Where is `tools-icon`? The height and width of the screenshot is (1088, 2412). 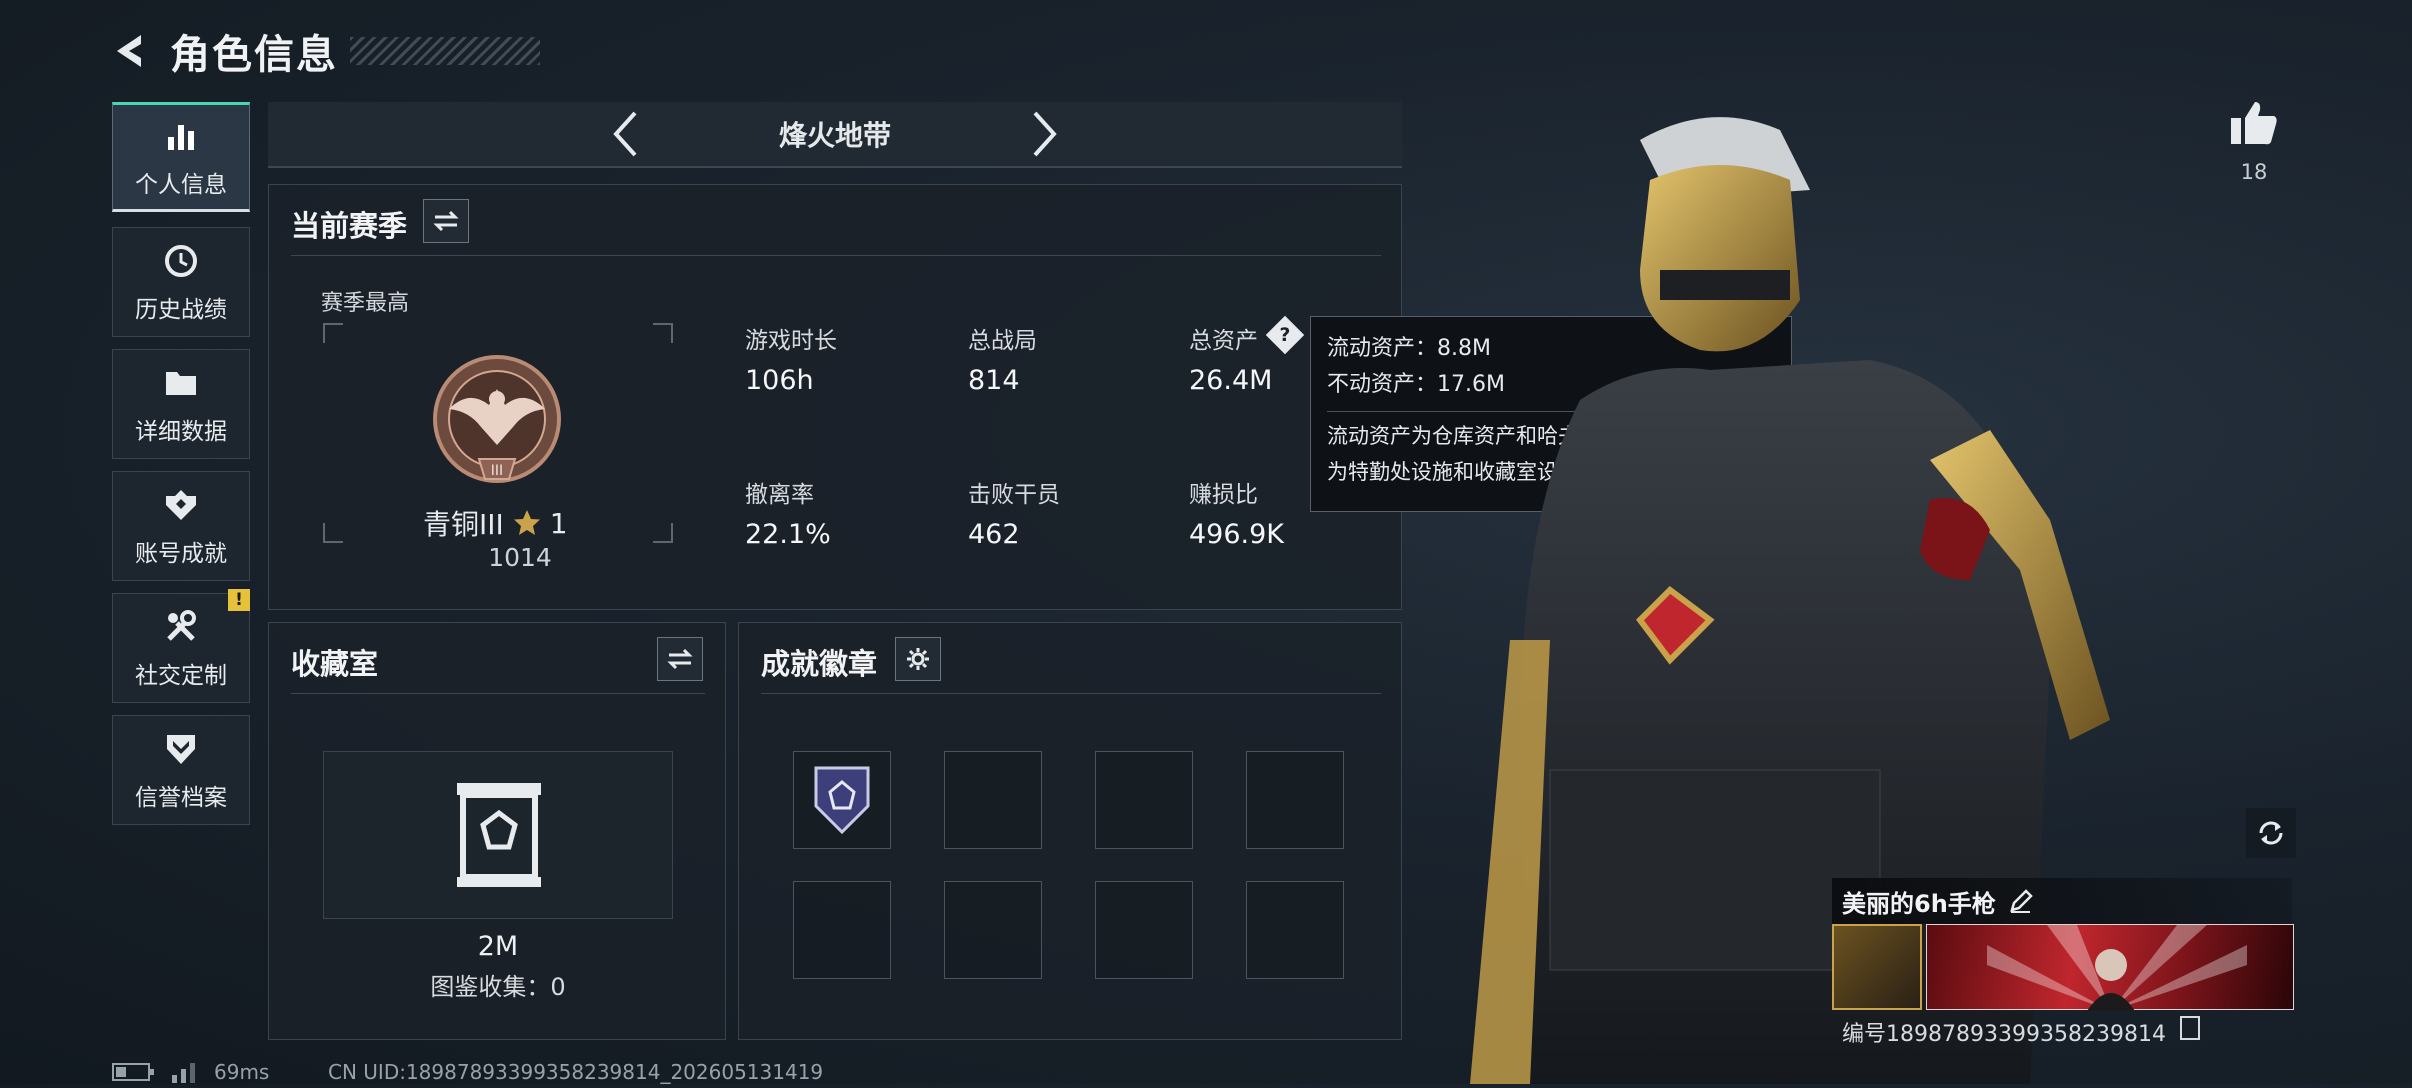 tools-icon is located at coordinates (181, 627).